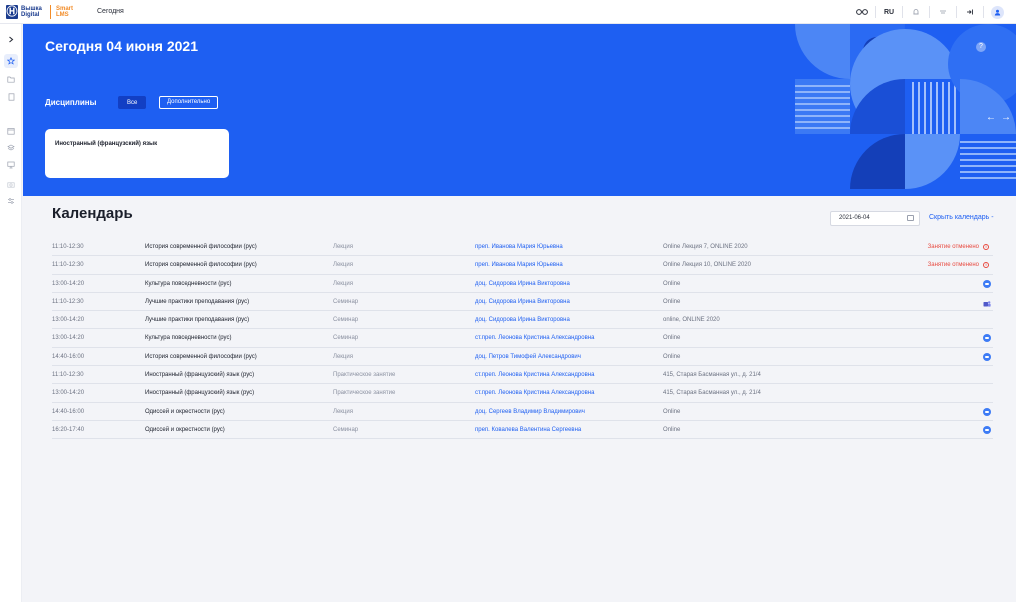 This screenshot has width=1016, height=602. What do you see at coordinates (31, 11) in the screenshot?
I see `logo-text-primary: Вышка Digital` at bounding box center [31, 11].